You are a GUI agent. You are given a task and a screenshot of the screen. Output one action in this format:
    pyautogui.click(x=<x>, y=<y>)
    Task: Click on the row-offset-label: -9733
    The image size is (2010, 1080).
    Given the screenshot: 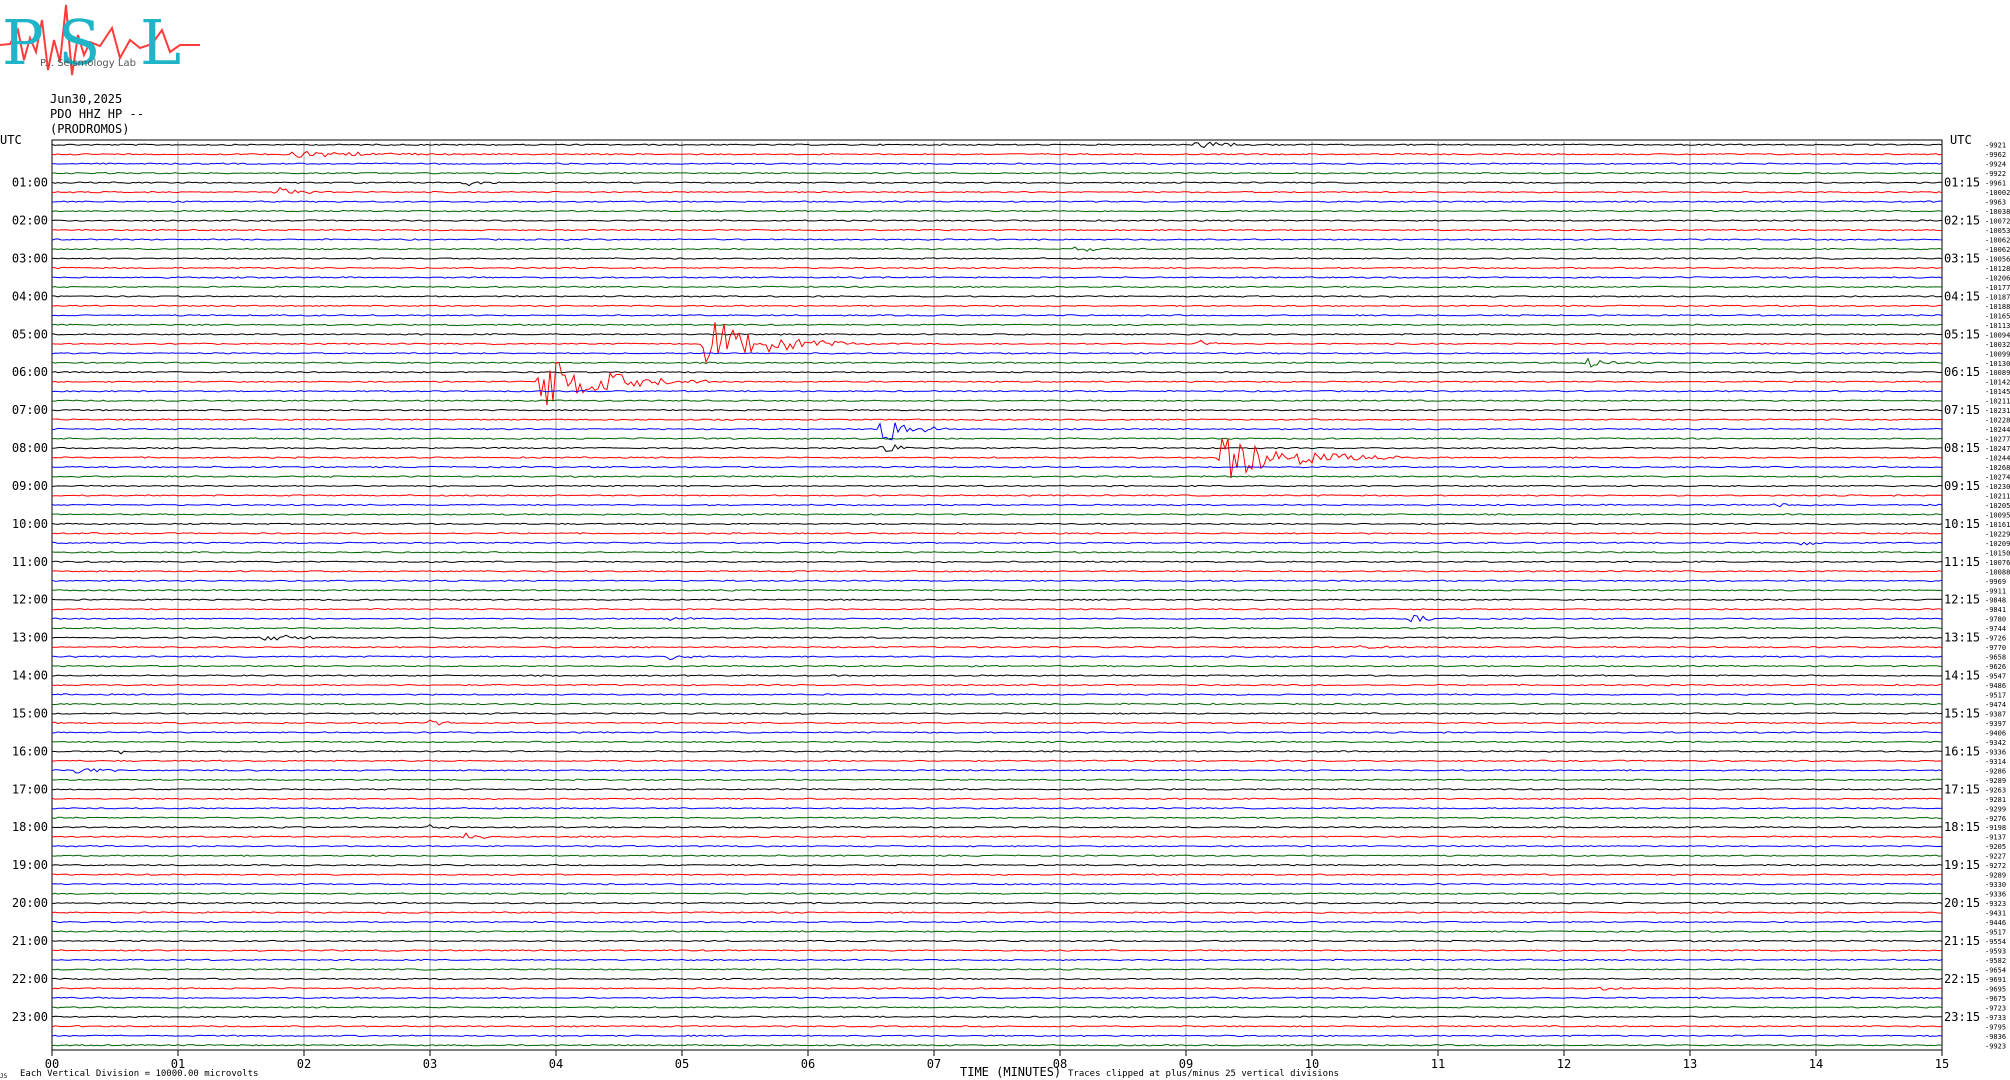 What is the action you would take?
    pyautogui.click(x=1995, y=1018)
    